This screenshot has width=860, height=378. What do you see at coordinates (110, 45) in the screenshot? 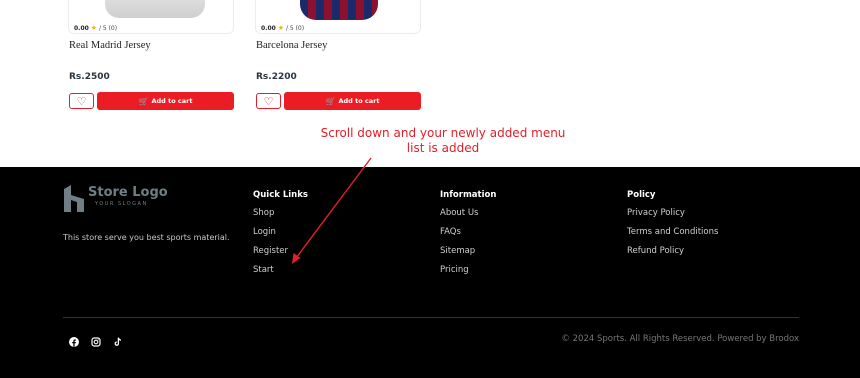
I see `product-name: Real Madrid Jersey` at bounding box center [110, 45].